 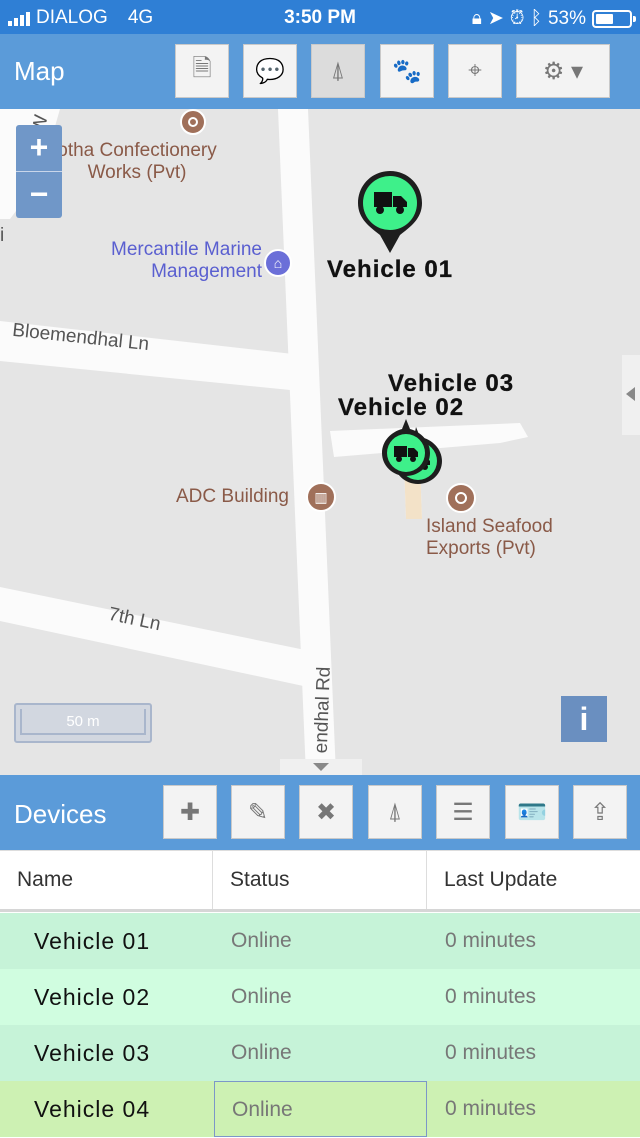 I want to click on follow-button: ⍋, so click(x=338, y=71).